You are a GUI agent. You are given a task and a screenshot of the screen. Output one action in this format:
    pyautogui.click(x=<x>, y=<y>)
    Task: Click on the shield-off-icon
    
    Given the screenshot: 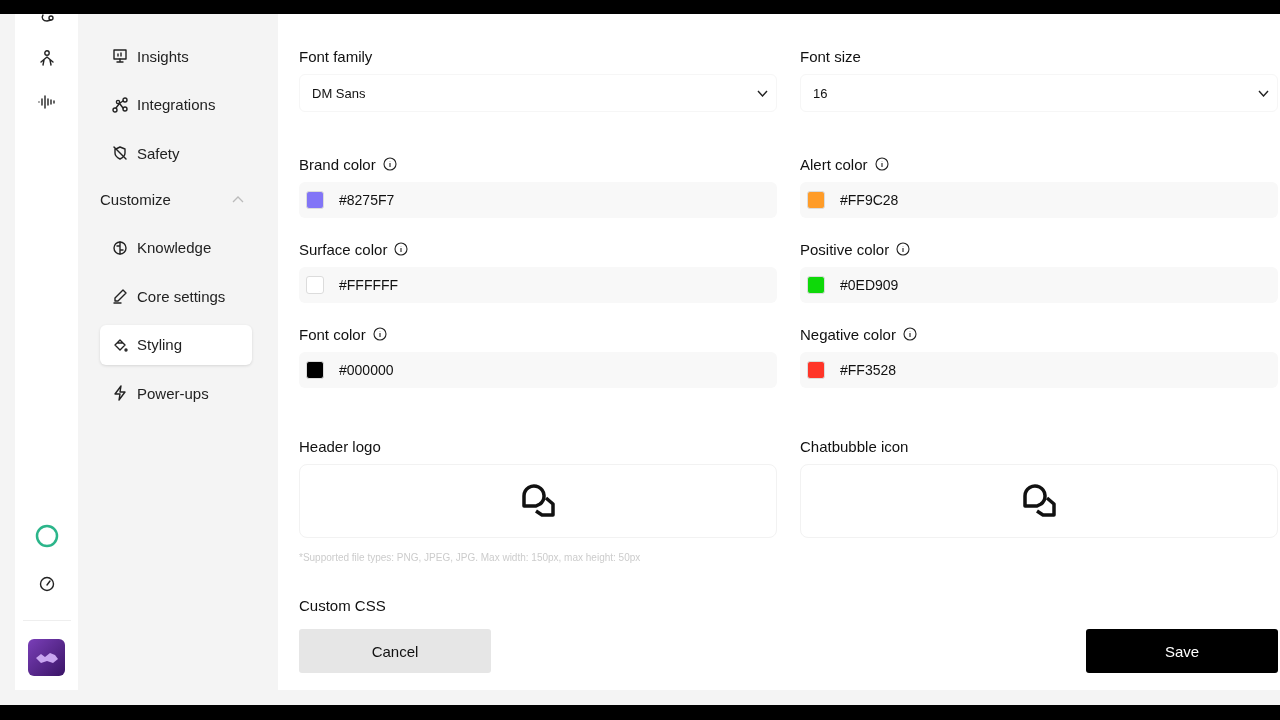 What is the action you would take?
    pyautogui.click(x=120, y=153)
    